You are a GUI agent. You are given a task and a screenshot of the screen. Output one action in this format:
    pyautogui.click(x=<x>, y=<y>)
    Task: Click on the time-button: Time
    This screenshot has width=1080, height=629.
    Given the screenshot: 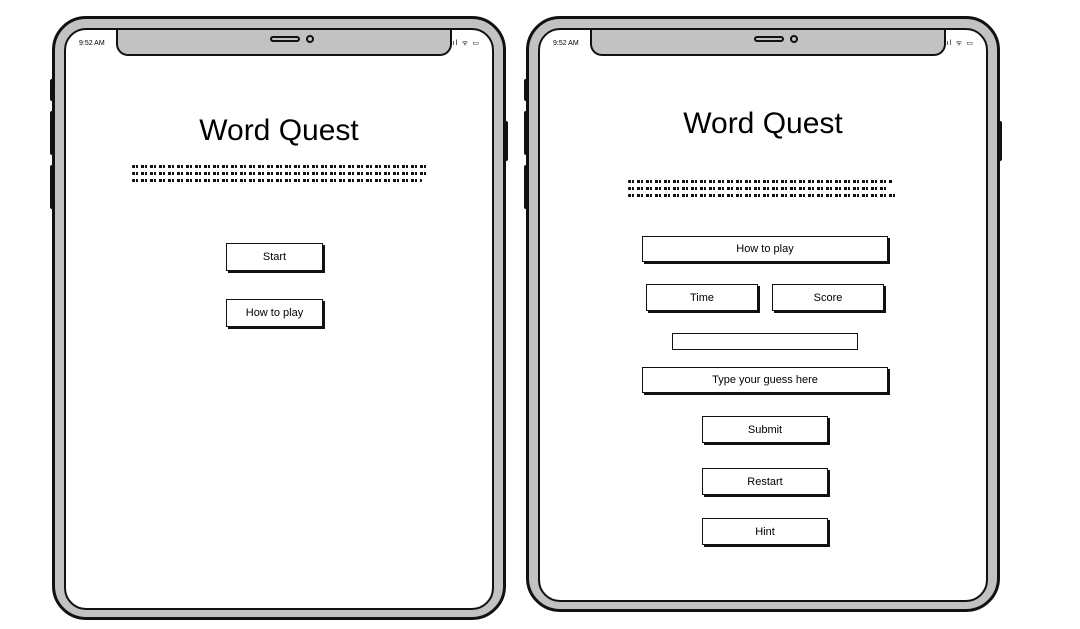 What is the action you would take?
    pyautogui.click(x=702, y=297)
    